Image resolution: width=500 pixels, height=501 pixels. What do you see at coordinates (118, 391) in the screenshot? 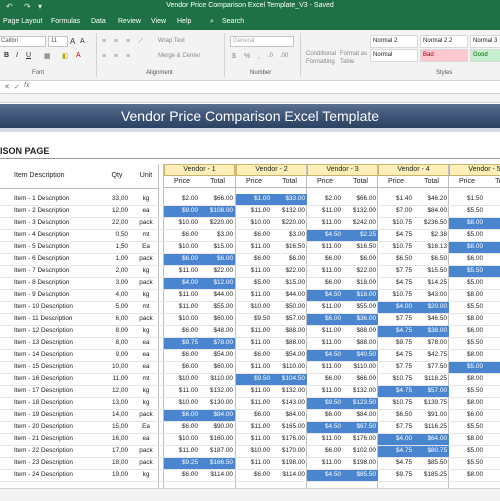
I see `item-qty: 12,00` at bounding box center [118, 391].